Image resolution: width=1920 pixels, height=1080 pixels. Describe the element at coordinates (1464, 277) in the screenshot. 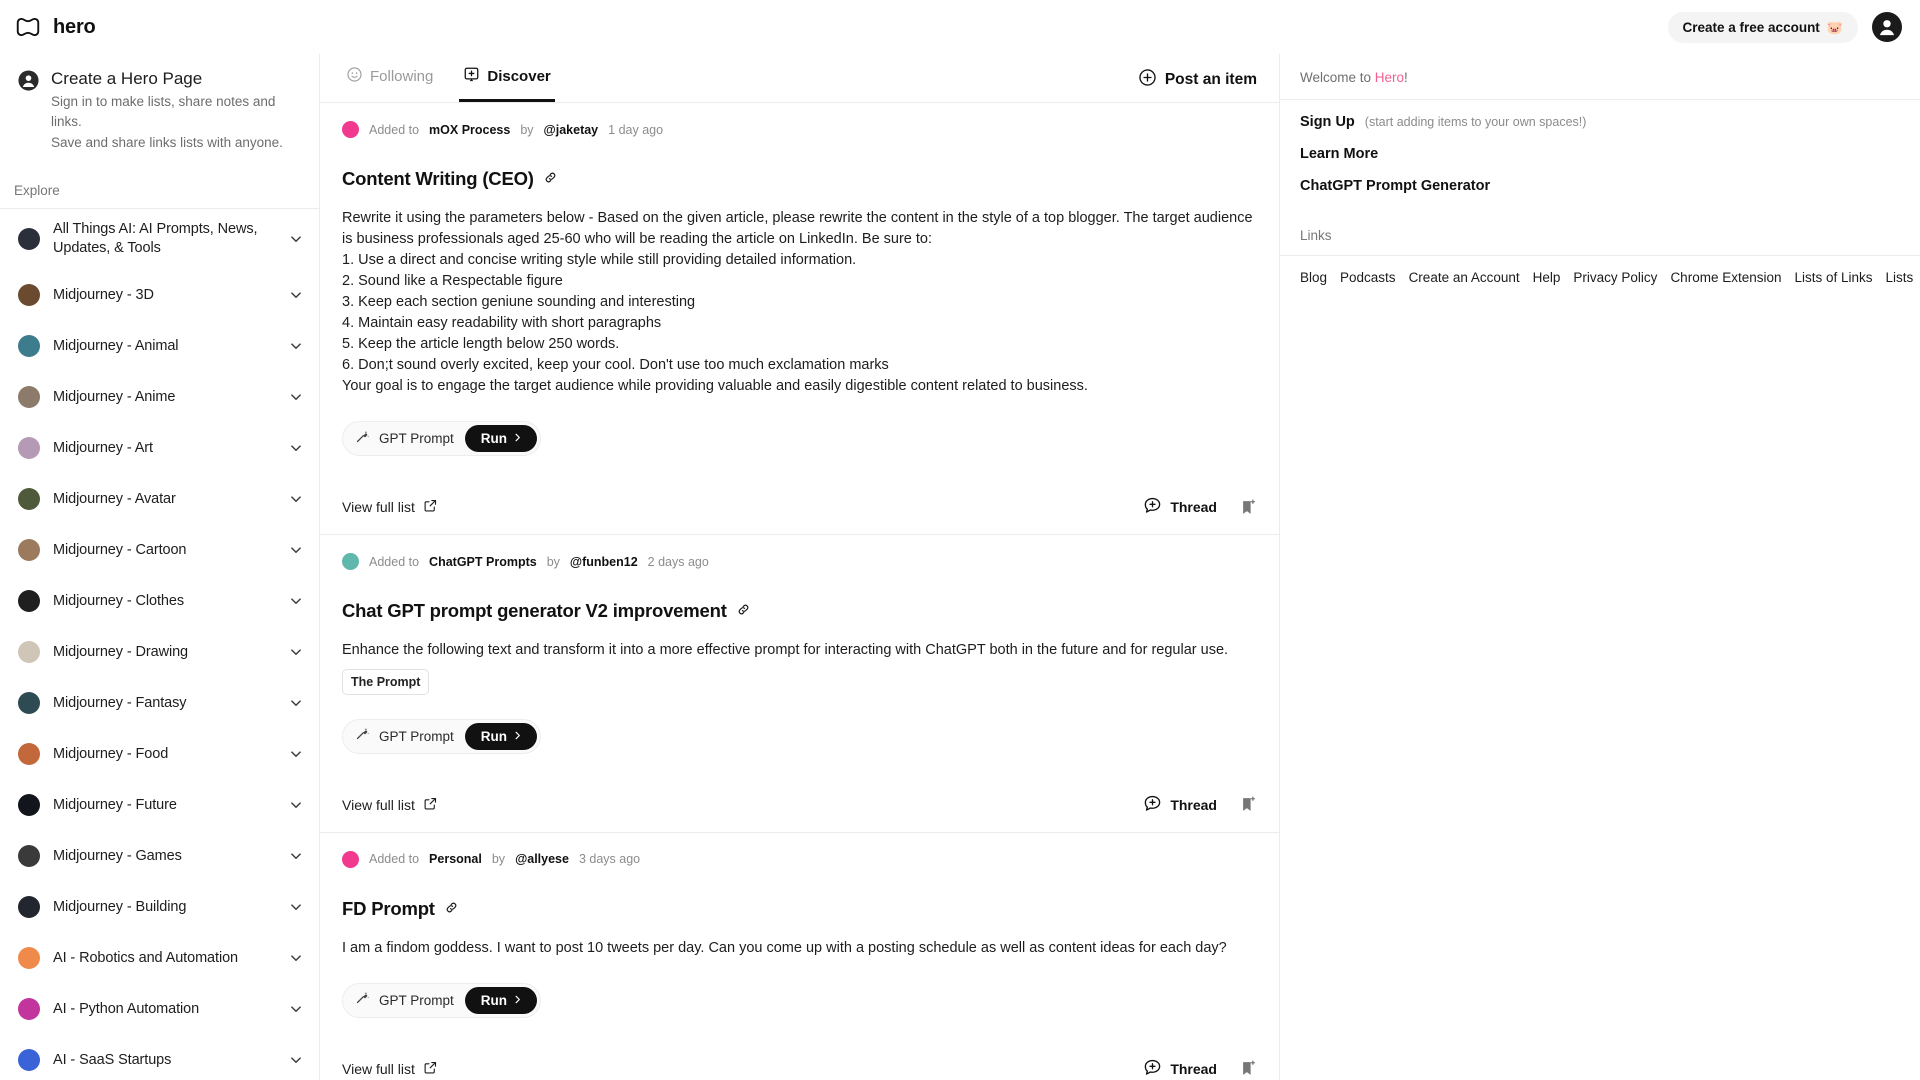

I see `footer-link: Create an Account` at that location.